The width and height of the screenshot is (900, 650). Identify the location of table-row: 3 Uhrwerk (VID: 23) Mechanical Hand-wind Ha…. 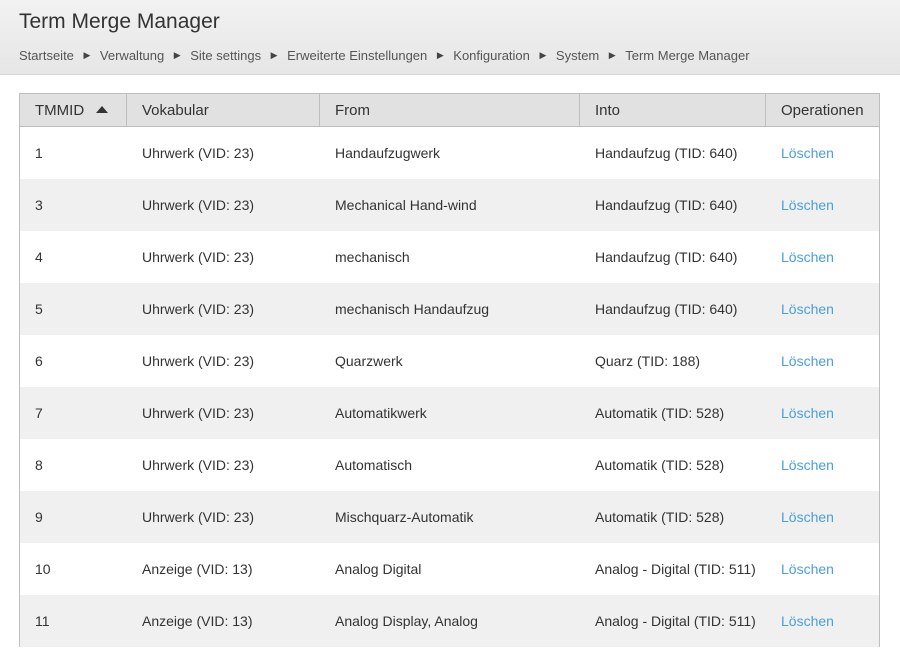
(449, 204).